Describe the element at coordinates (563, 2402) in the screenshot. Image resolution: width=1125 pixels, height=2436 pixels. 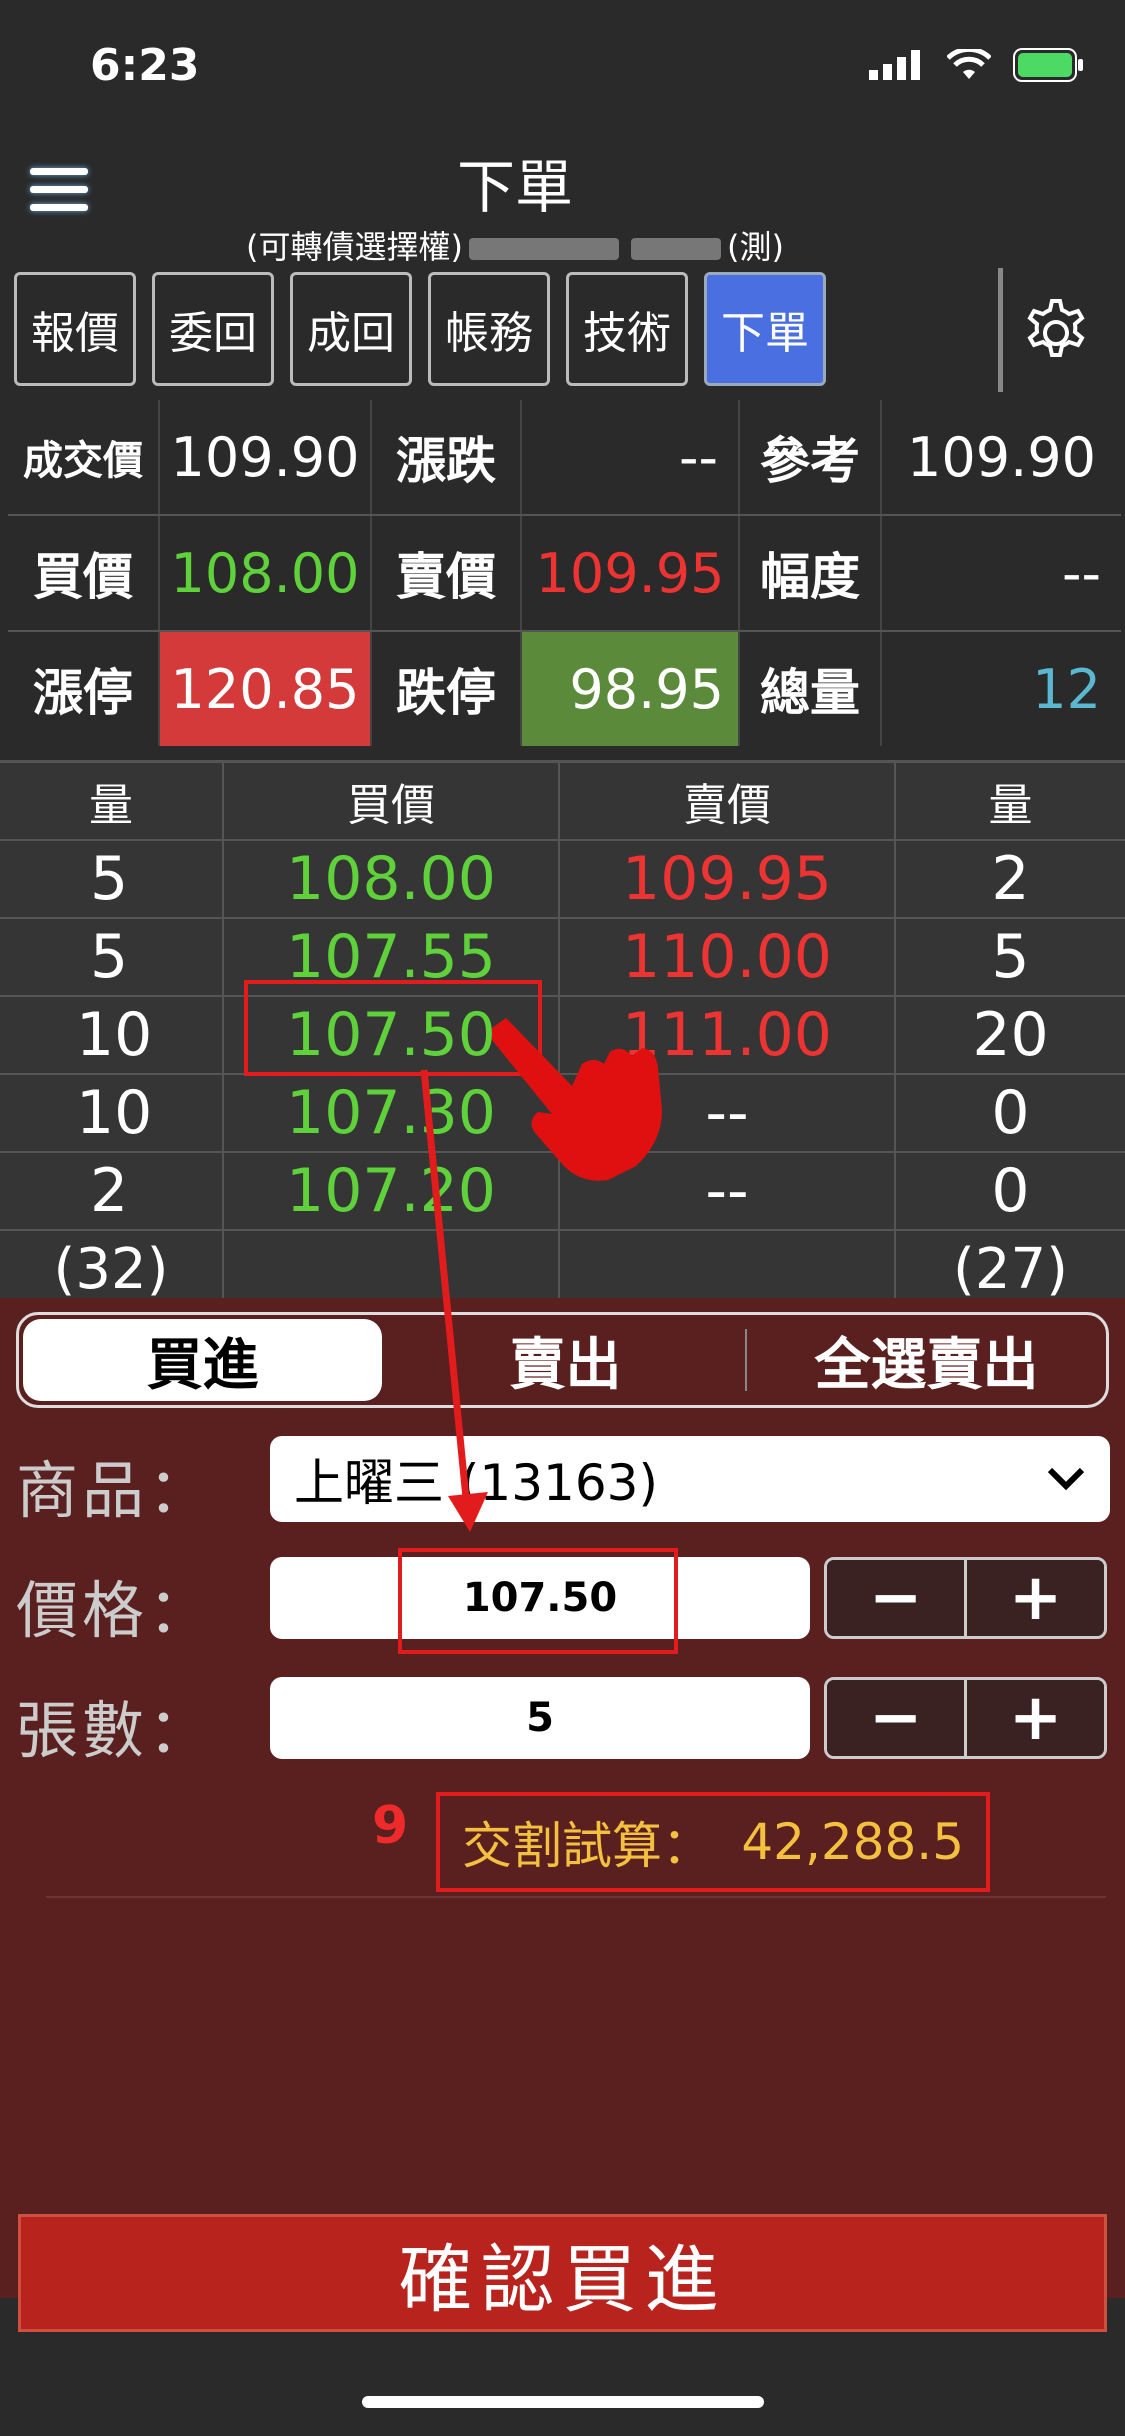
I see `home-indicator` at that location.